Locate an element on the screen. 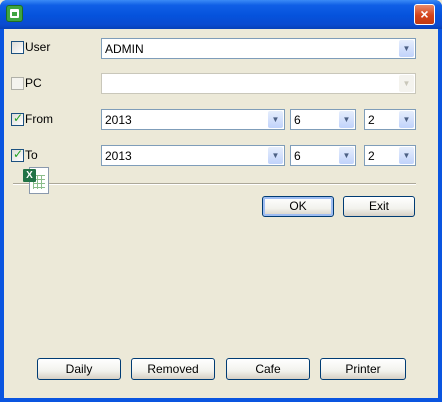 Image resolution: width=442 pixels, height=402 pixels. from-year-dropdown-icon: ▼ is located at coordinates (275, 119).